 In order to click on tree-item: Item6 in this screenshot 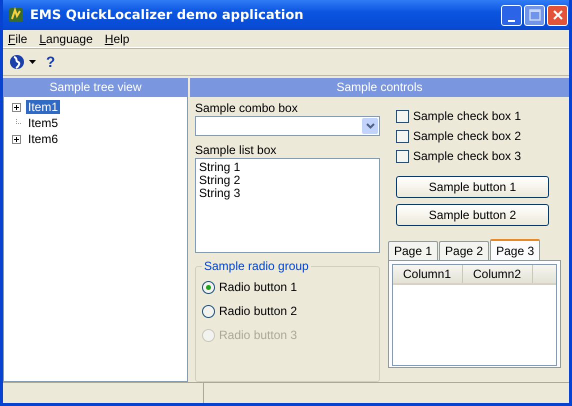, I will do `click(43, 139)`.